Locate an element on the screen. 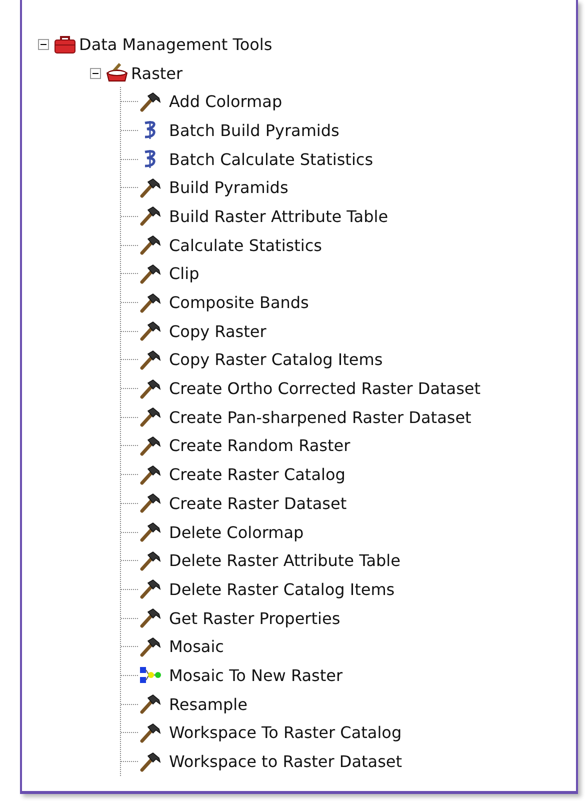 The height and width of the screenshot is (804, 588). tree-item-label: Get Raster Properties is located at coordinates (254, 618).